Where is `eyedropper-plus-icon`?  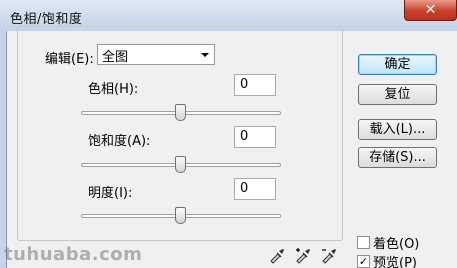
eyedropper-plus-icon is located at coordinates (303, 255).